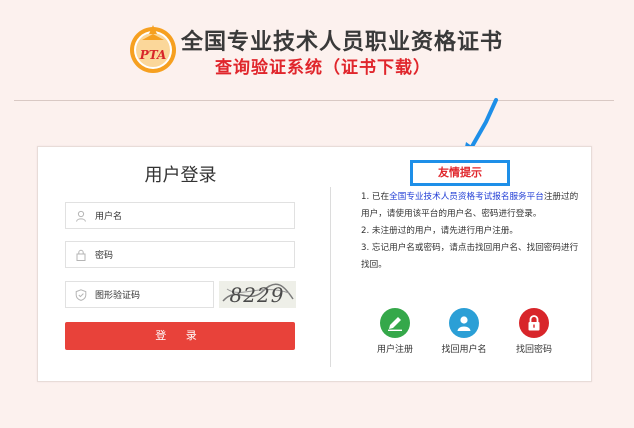 The image size is (634, 428). What do you see at coordinates (470, 256) in the screenshot?
I see `tip-item-3: 3. 忘记用户名或密码，请点击找回用户名、找回密码进行找回。` at bounding box center [470, 256].